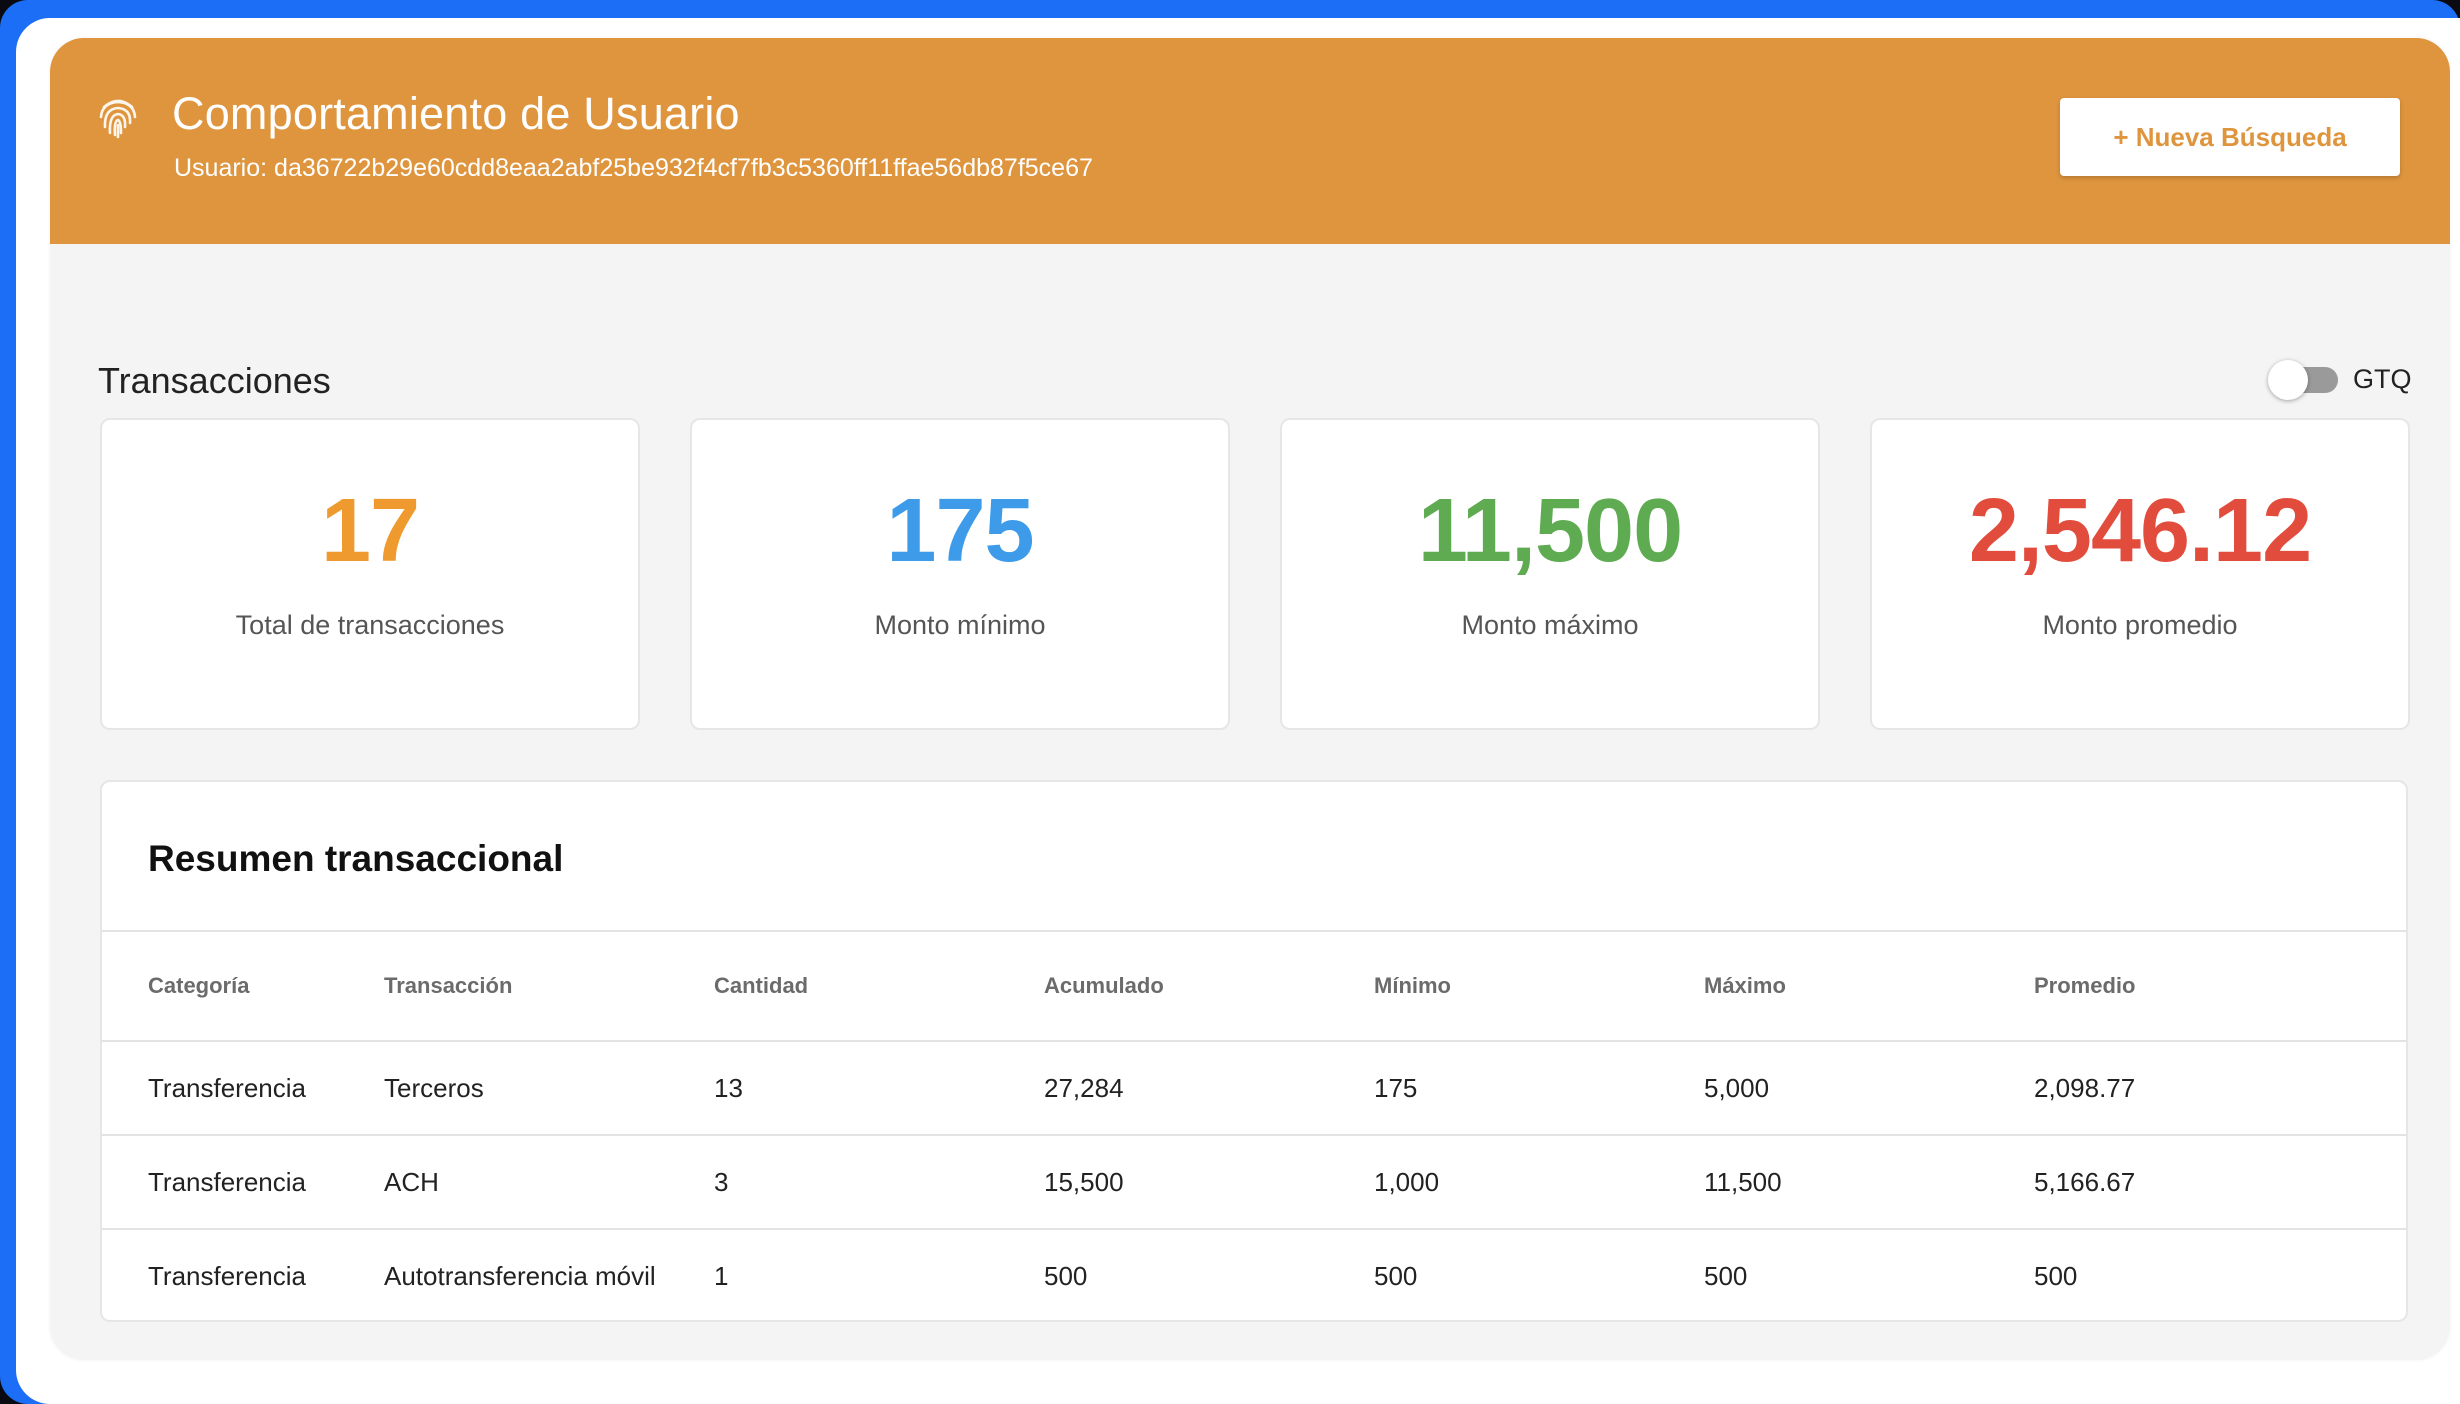 The width and height of the screenshot is (2460, 1404). What do you see at coordinates (1209, 1182) in the screenshot?
I see `cell-accumulated: 15,500` at bounding box center [1209, 1182].